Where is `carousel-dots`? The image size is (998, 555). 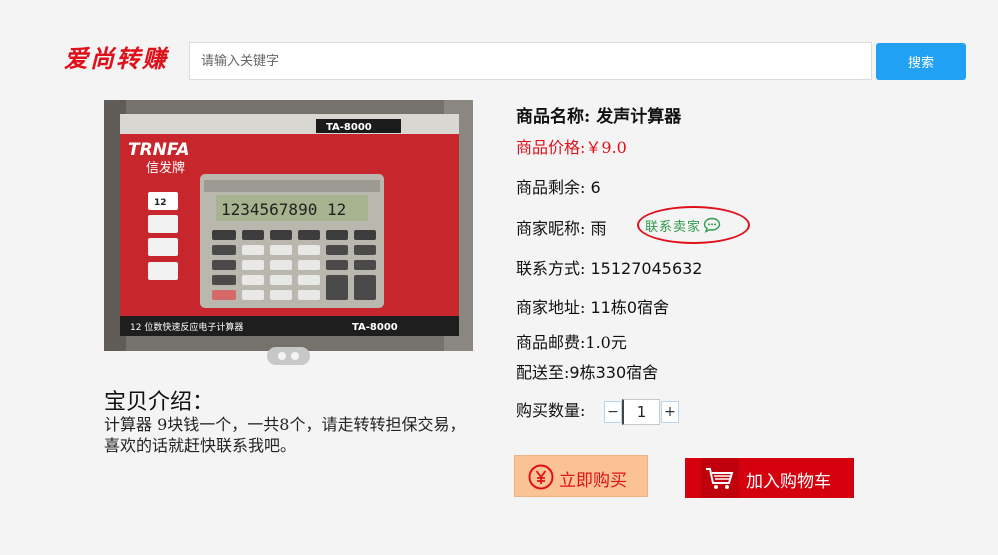
carousel-dots is located at coordinates (288, 356).